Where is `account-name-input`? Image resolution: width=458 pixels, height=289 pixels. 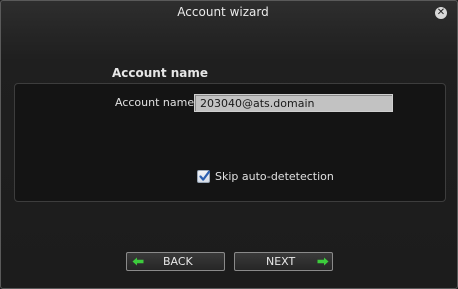
account-name-input is located at coordinates (293, 103).